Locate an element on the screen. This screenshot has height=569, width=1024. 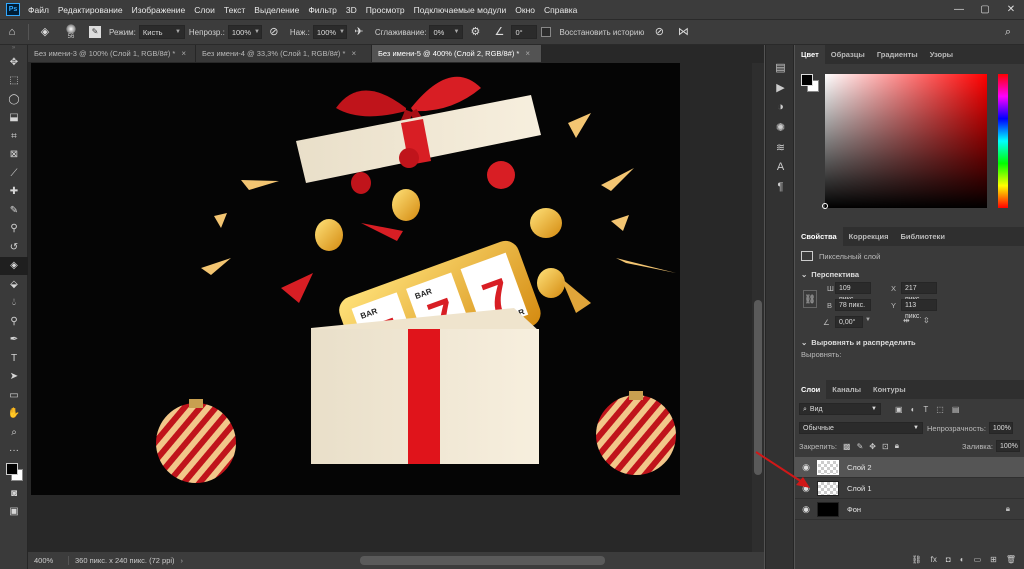
lock-artboard-icon: ⊡ is located at coordinates (885, 446).